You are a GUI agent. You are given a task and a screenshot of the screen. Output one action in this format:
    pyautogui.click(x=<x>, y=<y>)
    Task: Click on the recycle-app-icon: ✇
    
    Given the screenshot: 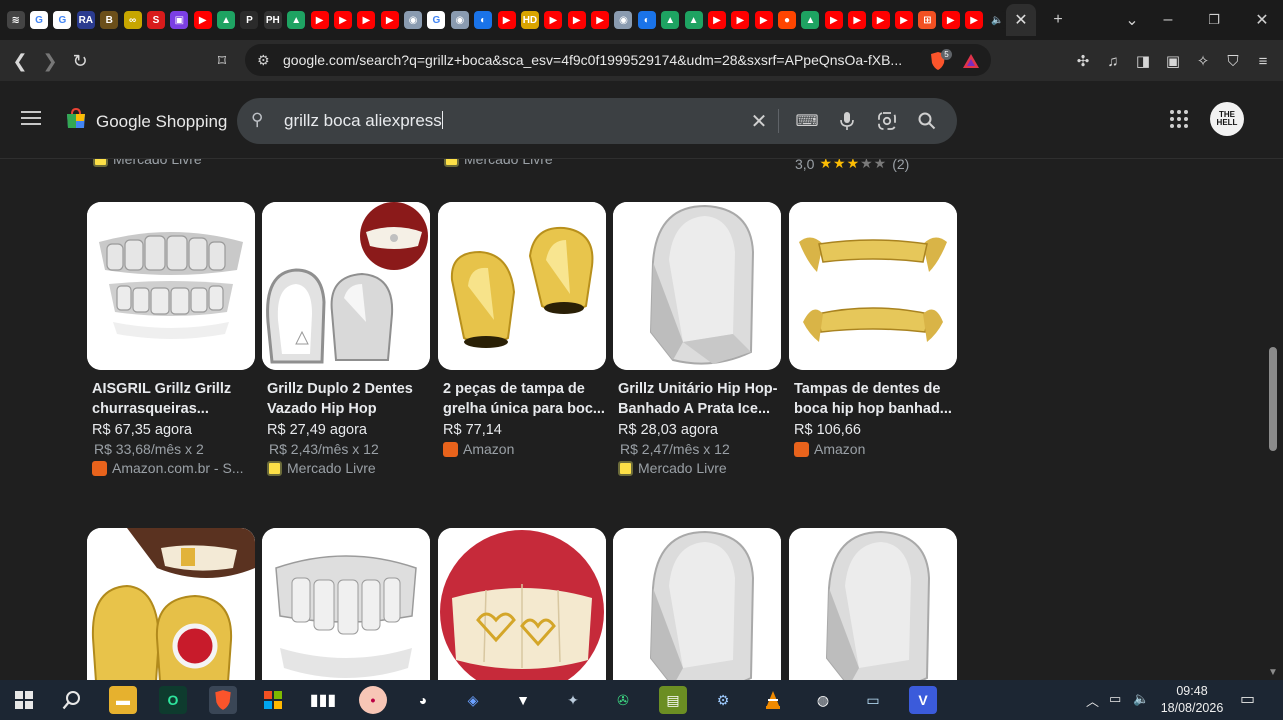 What is the action you would take?
    pyautogui.click(x=623, y=700)
    